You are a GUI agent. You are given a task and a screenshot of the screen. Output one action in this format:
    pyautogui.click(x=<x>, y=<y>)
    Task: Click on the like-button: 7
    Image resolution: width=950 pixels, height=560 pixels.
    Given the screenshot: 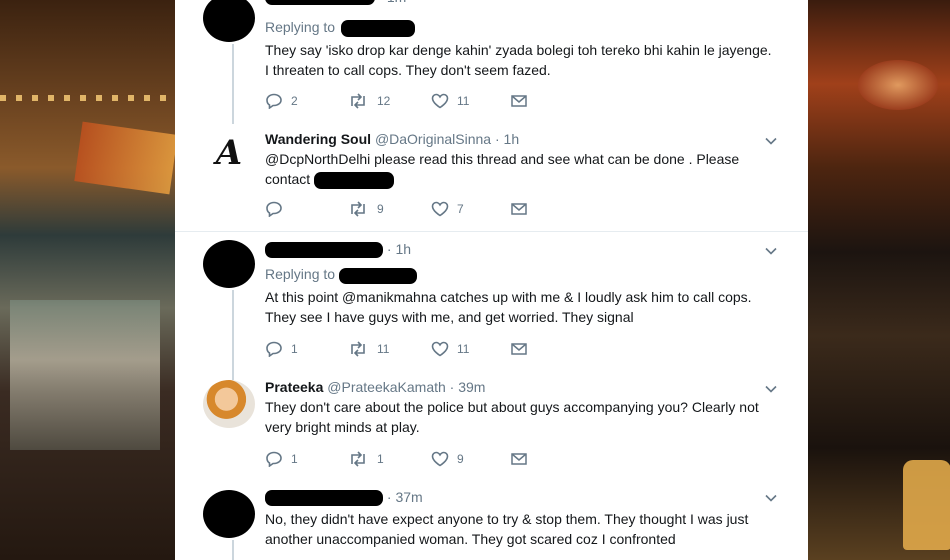 What is the action you would take?
    pyautogui.click(x=471, y=209)
    